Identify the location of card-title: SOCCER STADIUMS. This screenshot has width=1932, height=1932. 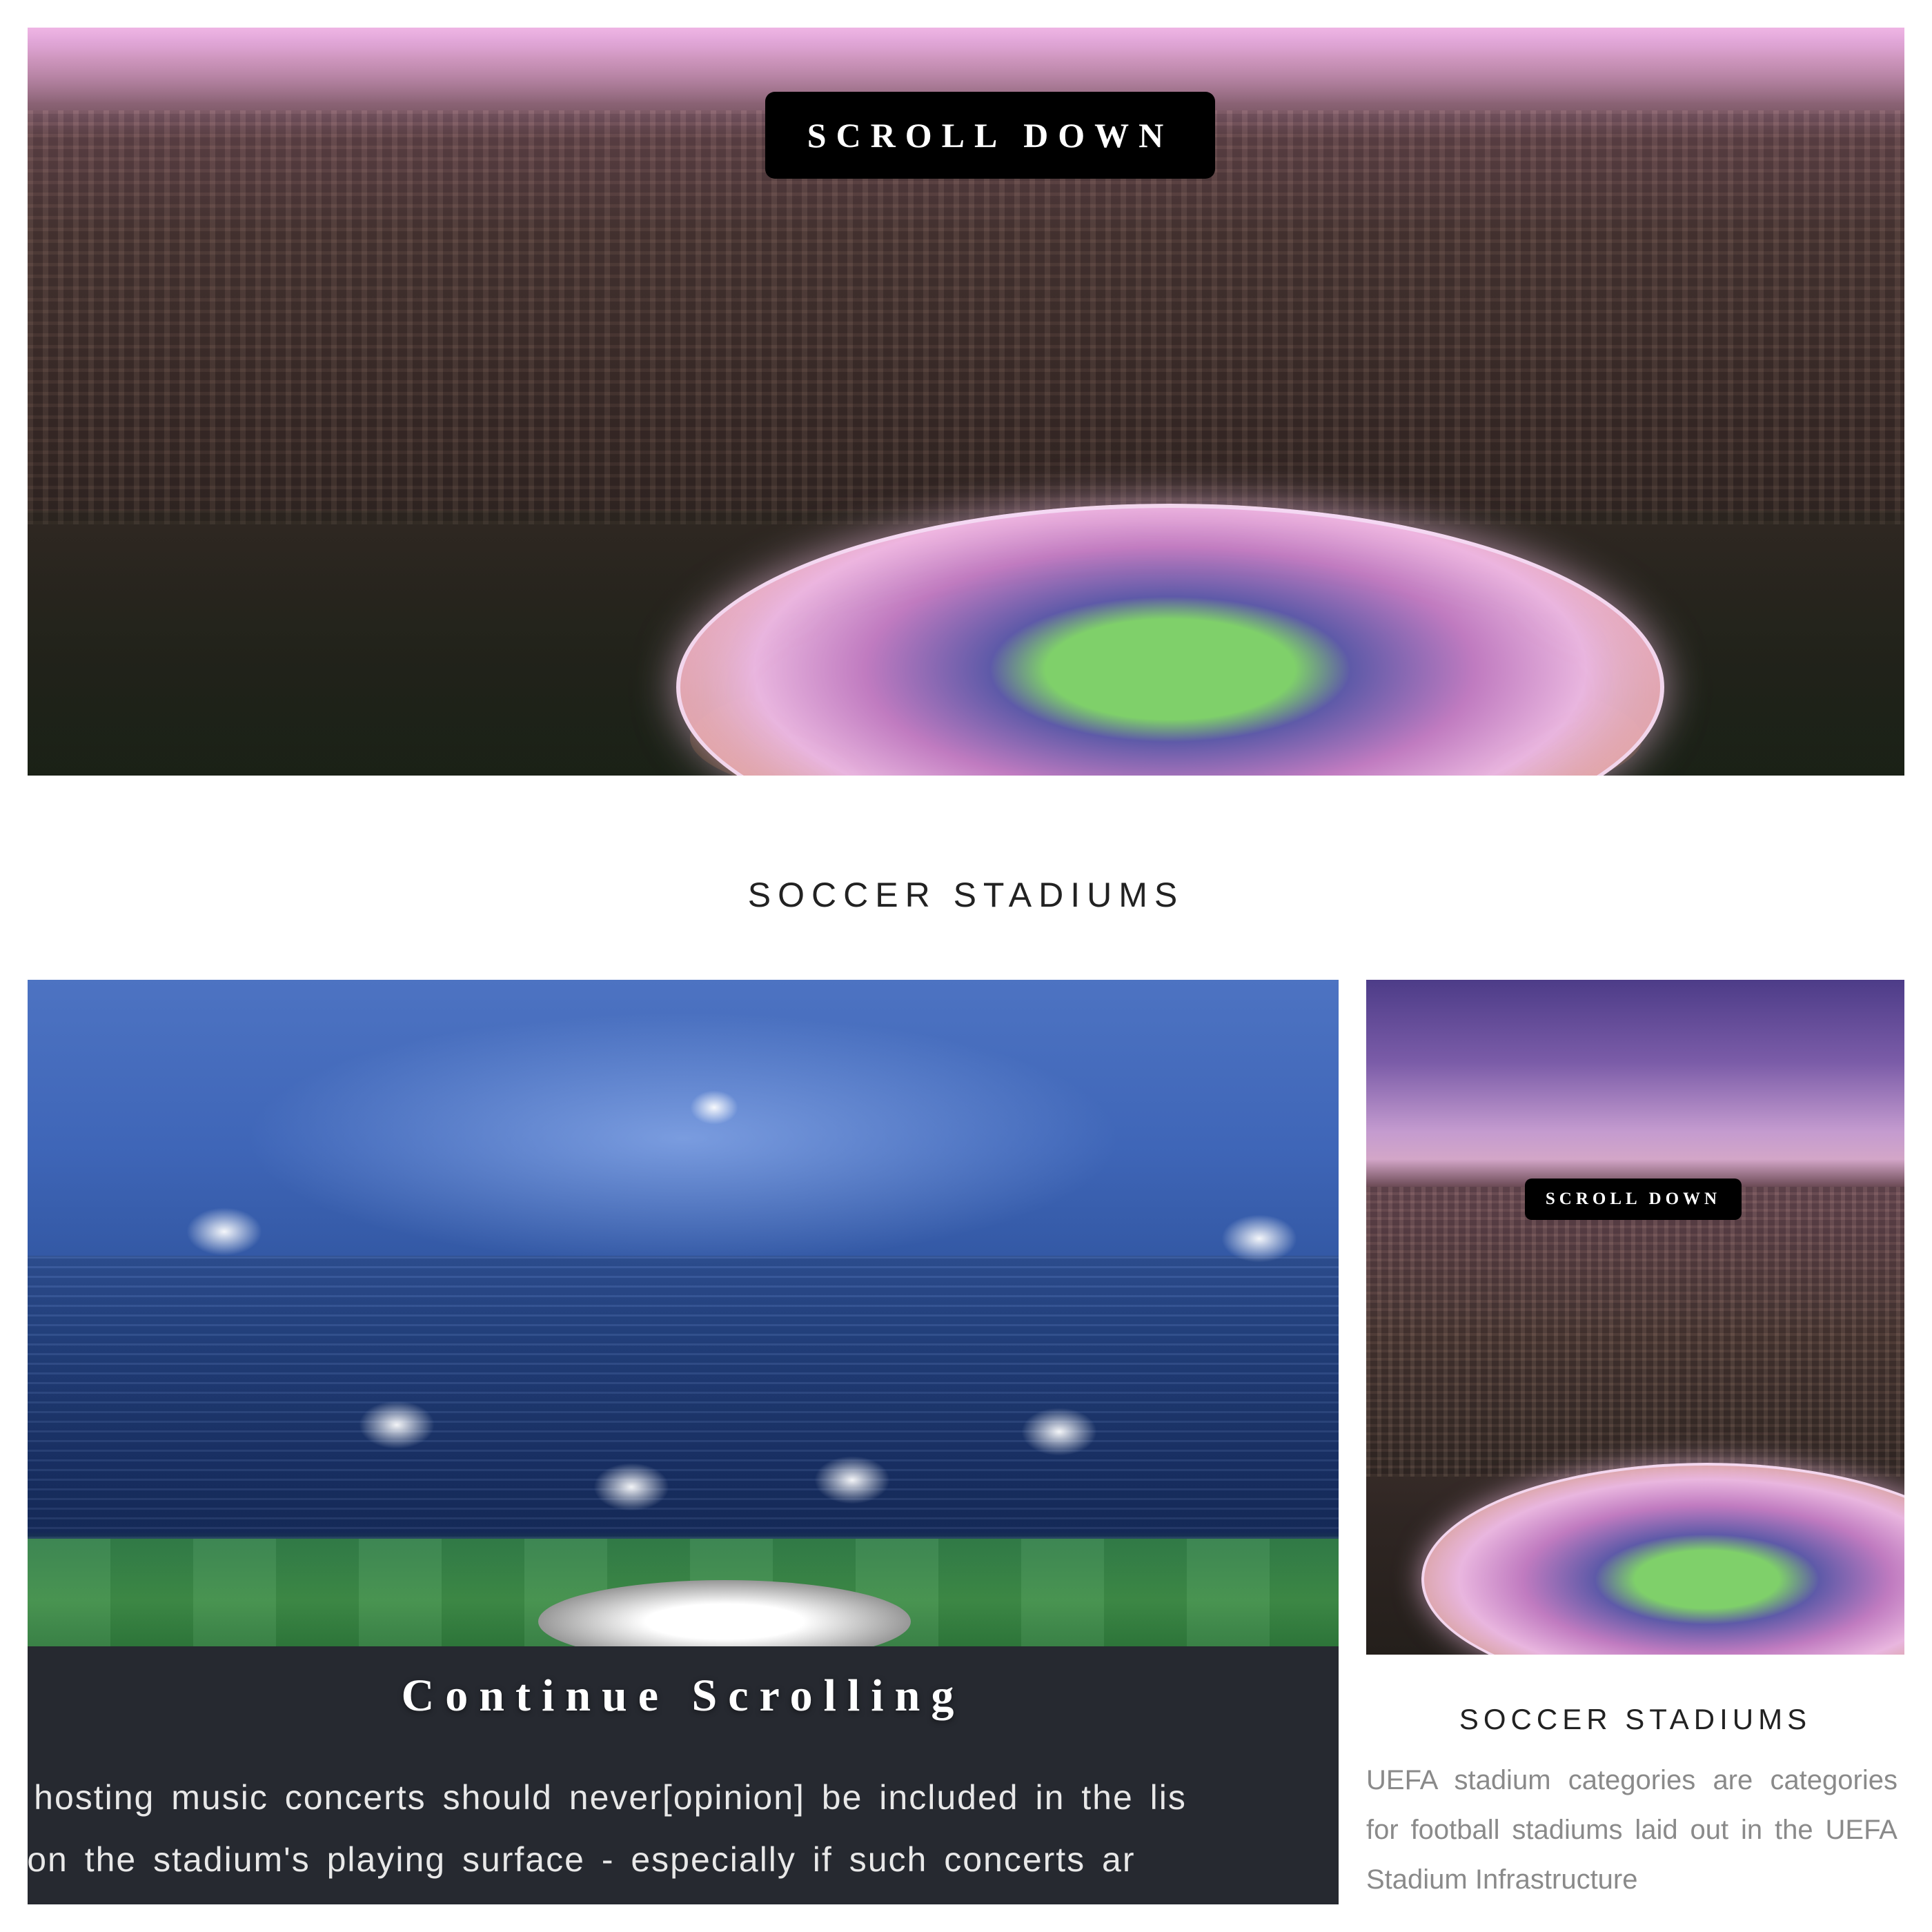
(1635, 1719).